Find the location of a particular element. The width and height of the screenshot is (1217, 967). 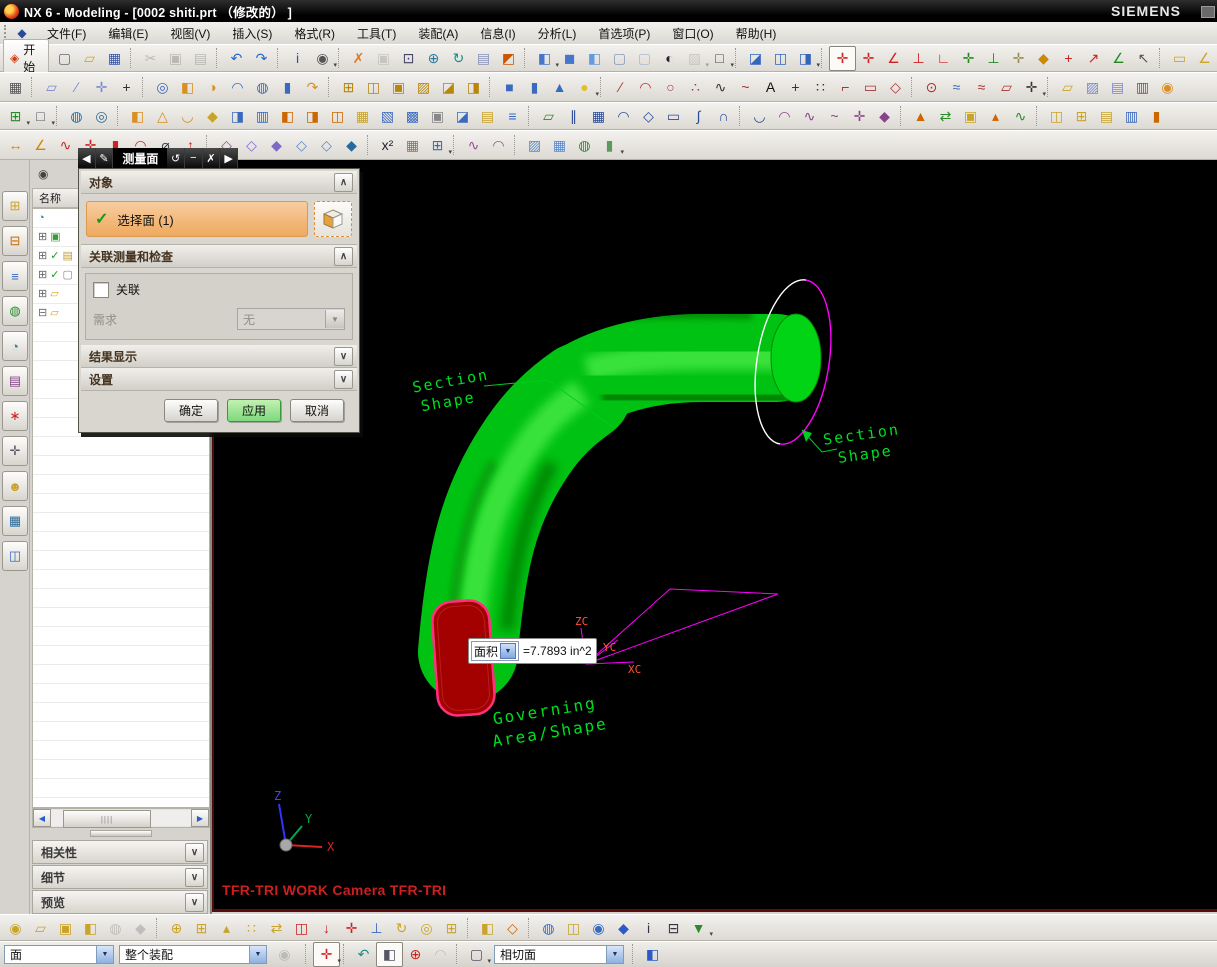

extrude-button: ◧ is located at coordinates (187, 87).